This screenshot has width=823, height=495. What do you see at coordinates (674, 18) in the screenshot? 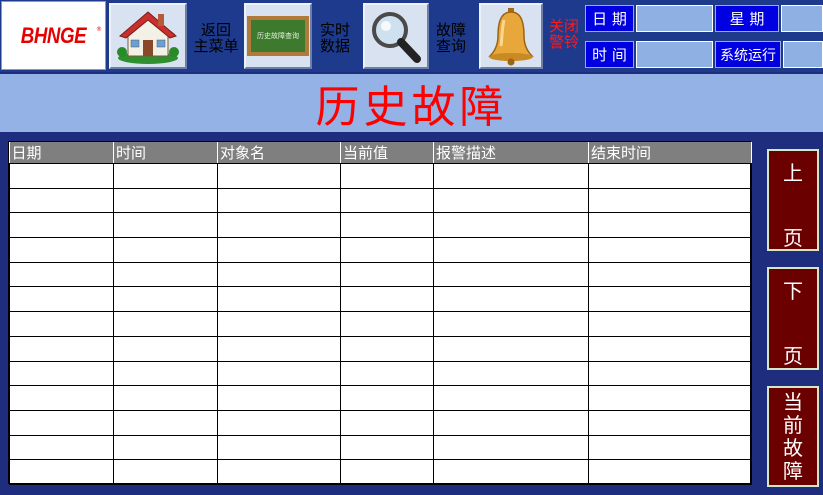
I see `date-value` at bounding box center [674, 18].